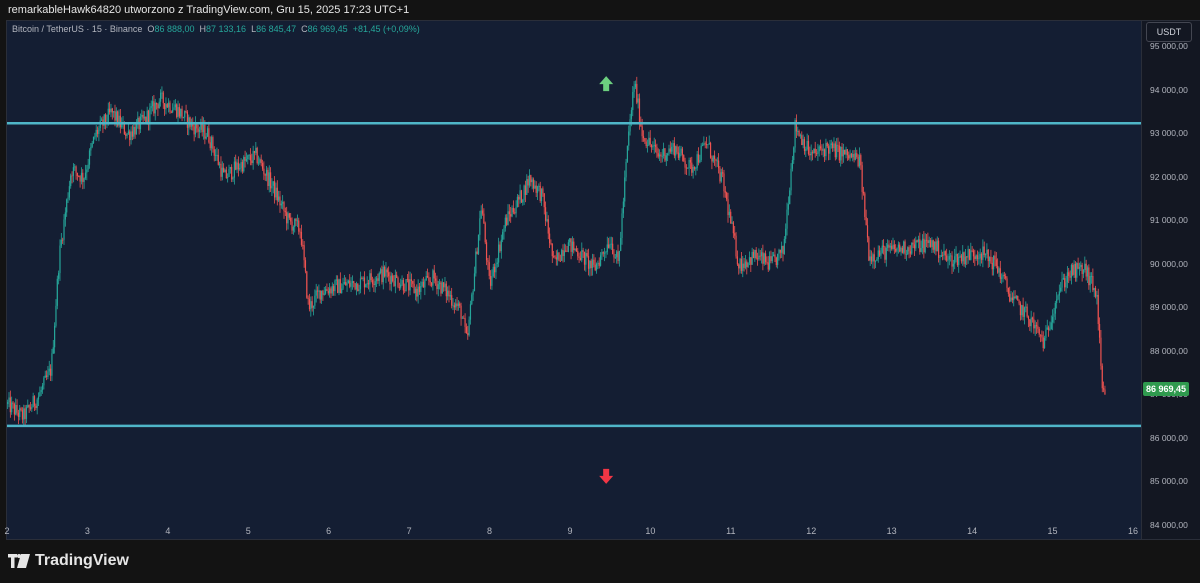 The width and height of the screenshot is (1200, 583). I want to click on tradingview-brand: TradingView, so click(68, 561).